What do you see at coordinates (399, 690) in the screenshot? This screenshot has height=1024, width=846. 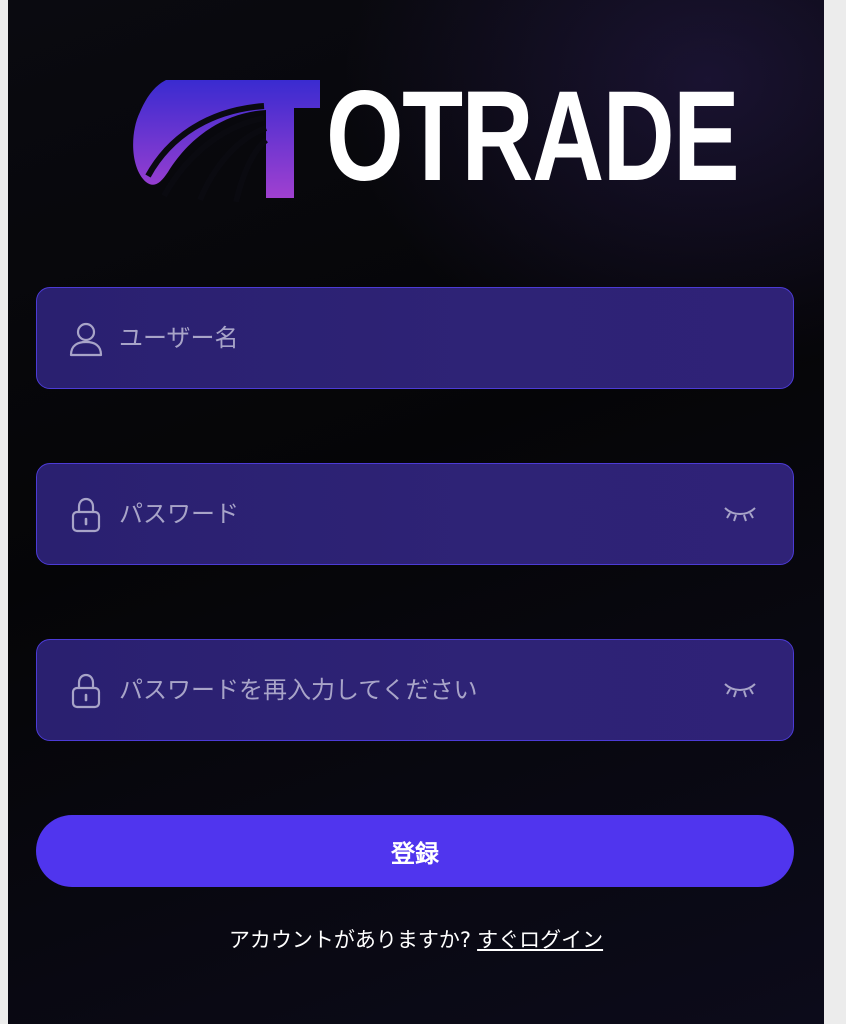 I see `confirm-password-input` at bounding box center [399, 690].